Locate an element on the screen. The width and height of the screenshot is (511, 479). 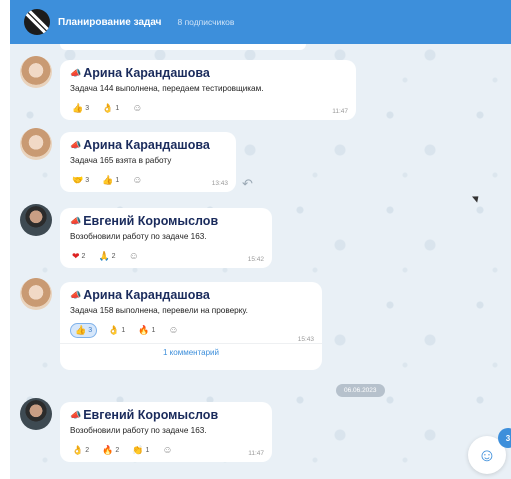
reactions-bar: 👌 2 🔥 2 👏 1 ☺ is located at coordinates (166, 450).